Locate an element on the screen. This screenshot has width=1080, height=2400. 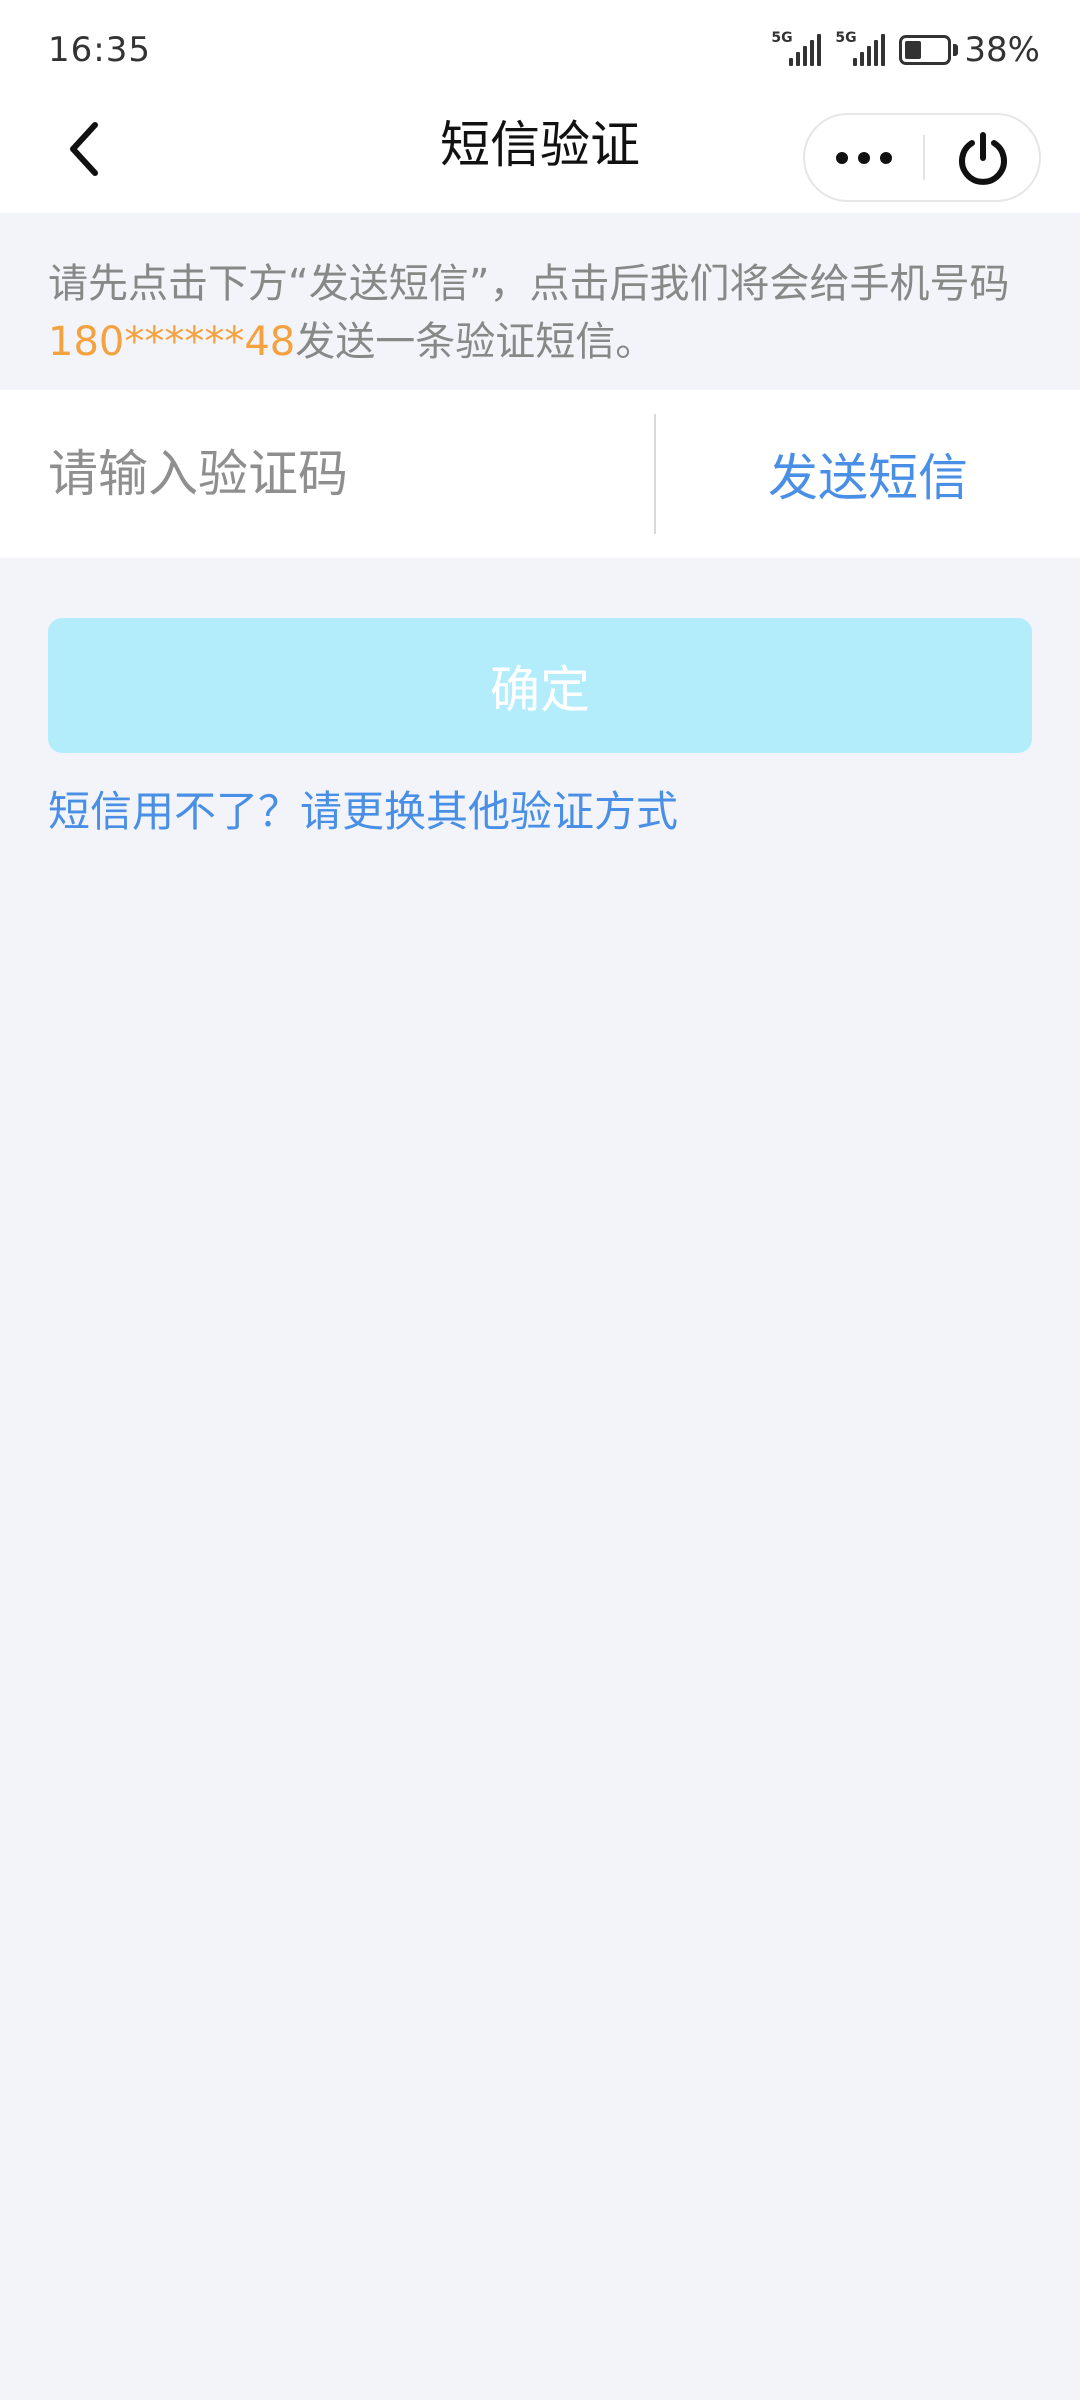
signal-2-icon: 5G is located at coordinates (860, 48).